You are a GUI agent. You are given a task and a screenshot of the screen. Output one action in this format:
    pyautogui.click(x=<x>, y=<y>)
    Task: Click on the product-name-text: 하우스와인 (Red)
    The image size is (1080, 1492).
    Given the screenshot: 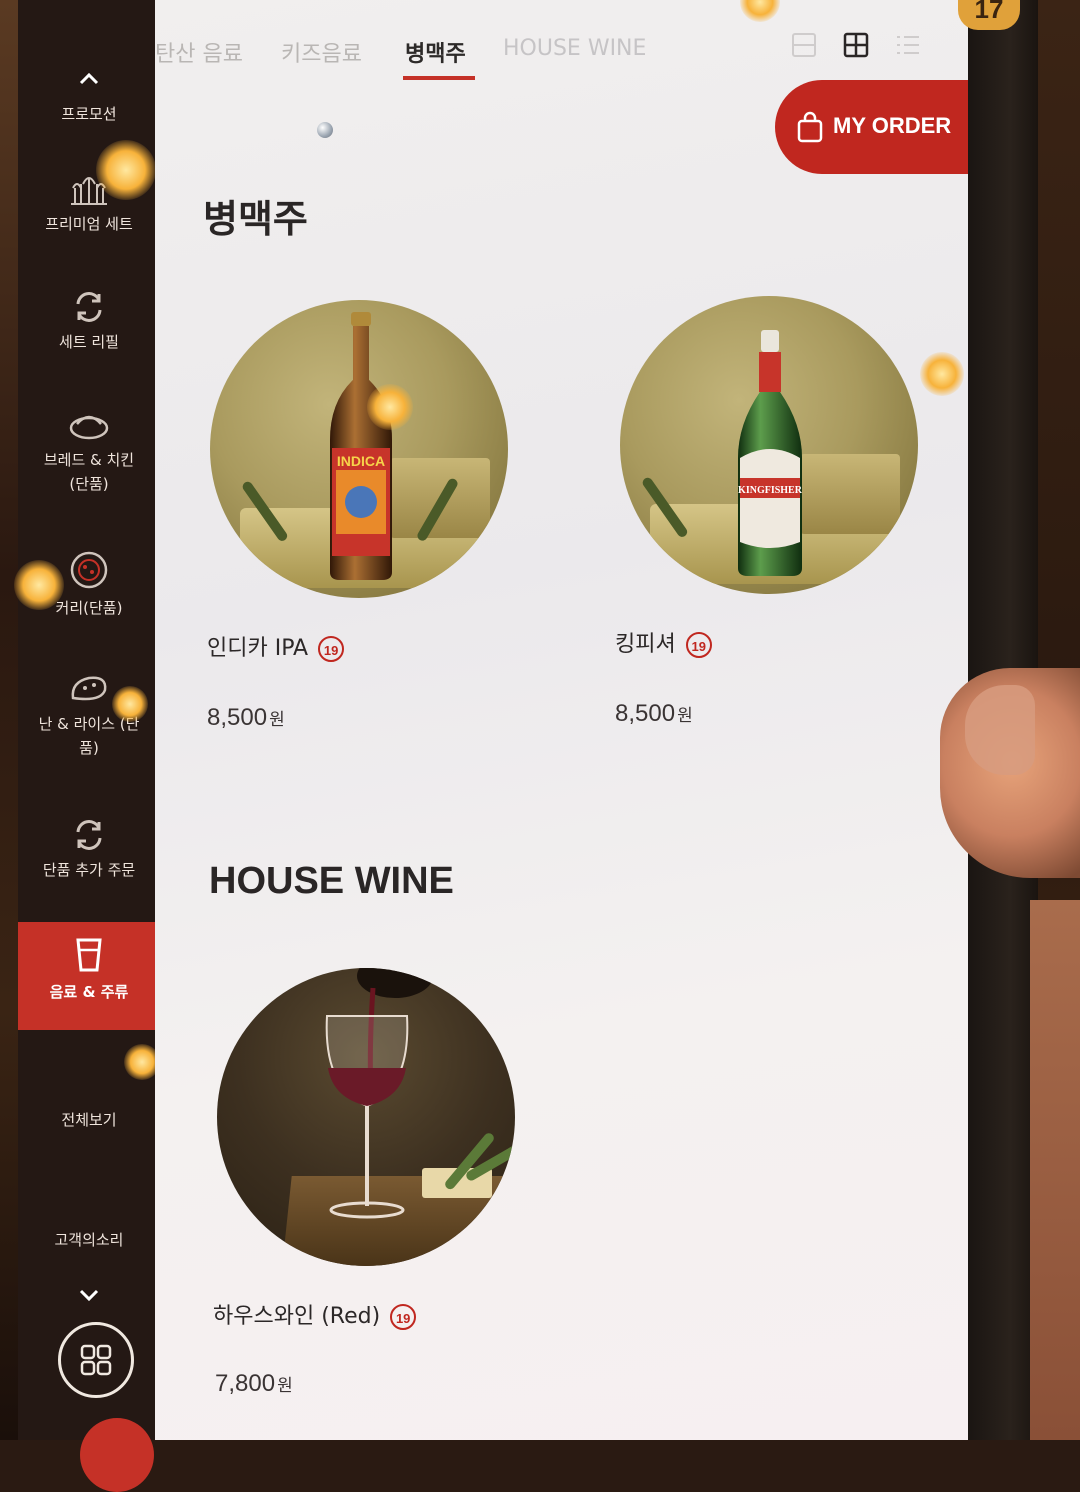 What is the action you would take?
    pyautogui.click(x=297, y=1316)
    